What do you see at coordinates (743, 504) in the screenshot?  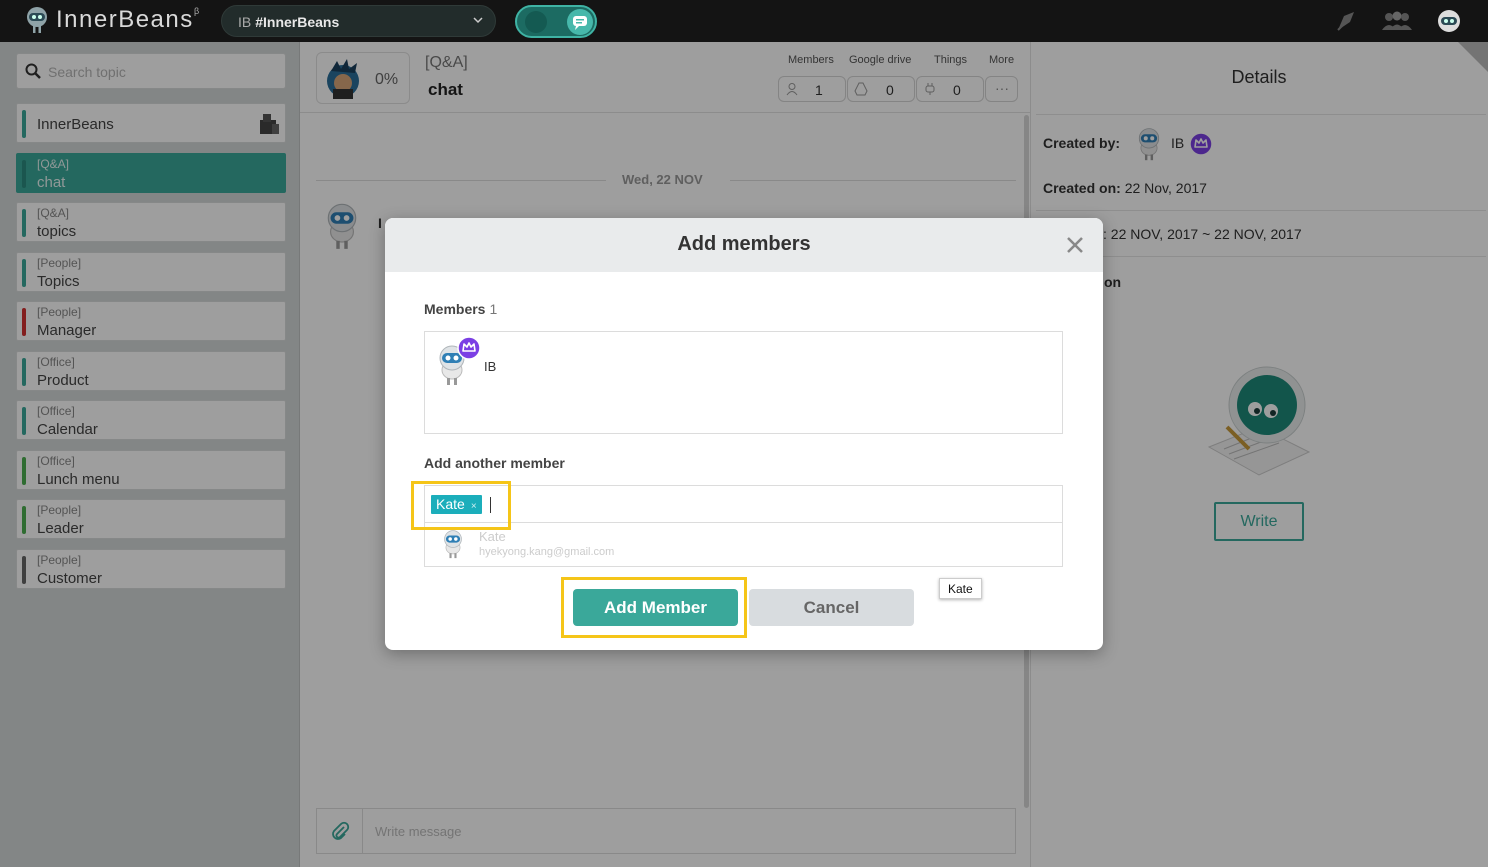 I see `member-search-input: Kate ×` at bounding box center [743, 504].